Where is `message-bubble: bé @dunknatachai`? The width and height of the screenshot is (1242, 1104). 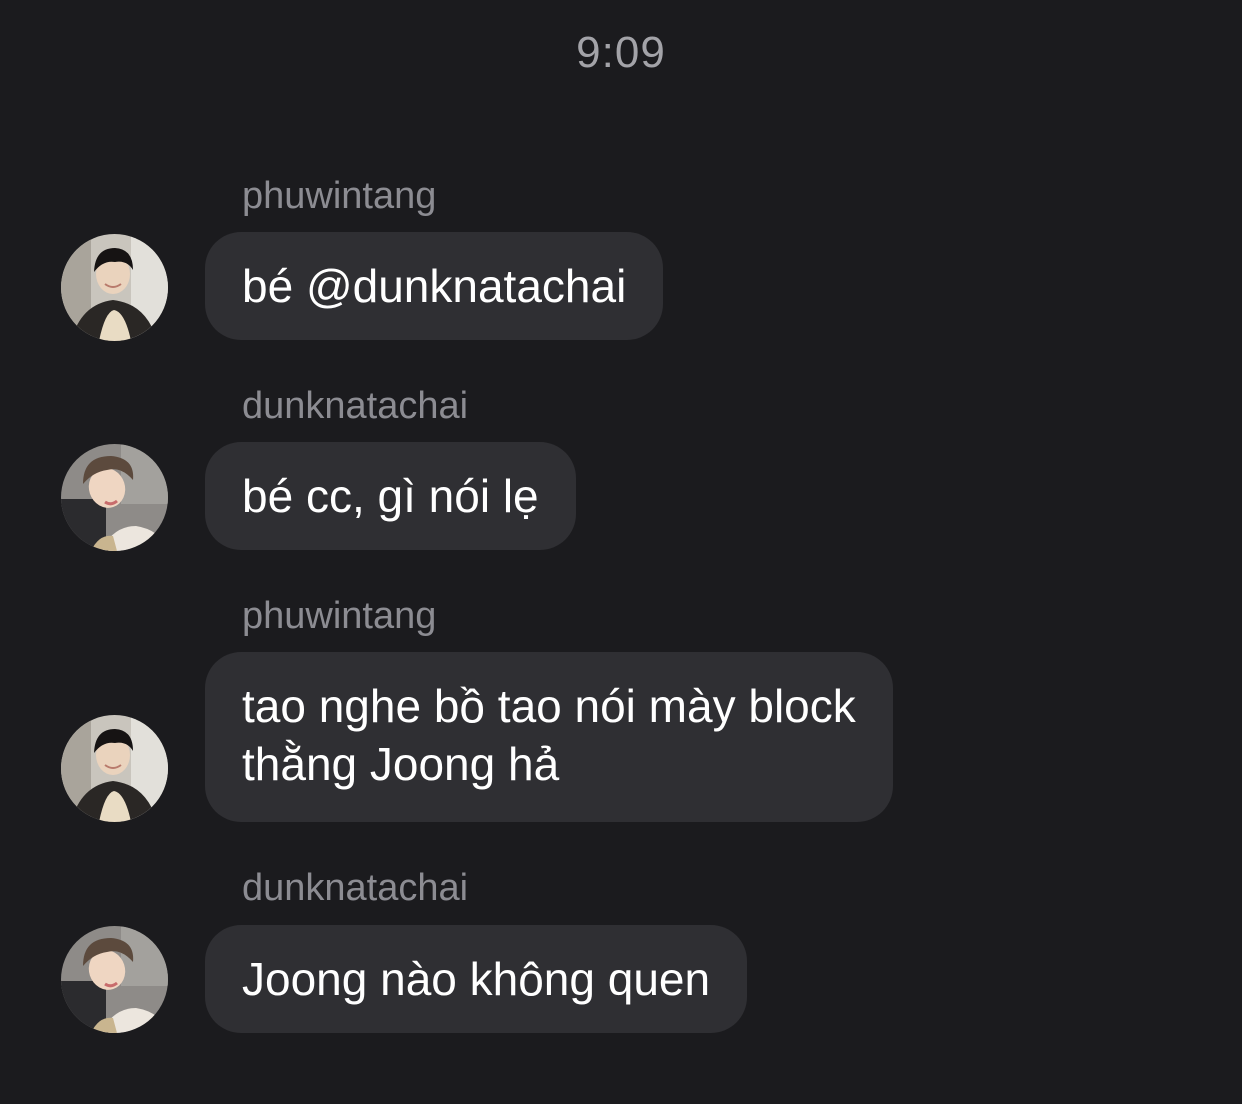
message-bubble: bé @dunknatachai is located at coordinates (434, 286).